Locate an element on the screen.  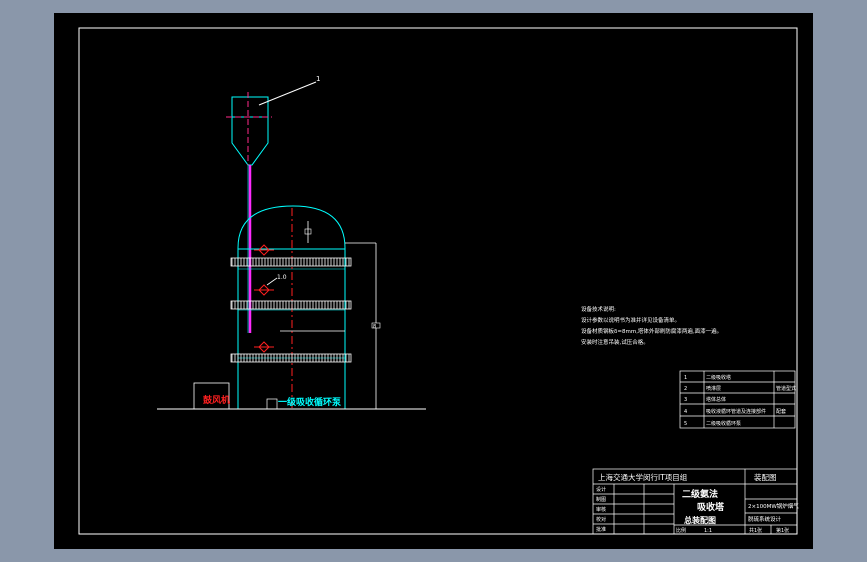
title-sub: 吸收塔 is located at coordinates (711, 507).